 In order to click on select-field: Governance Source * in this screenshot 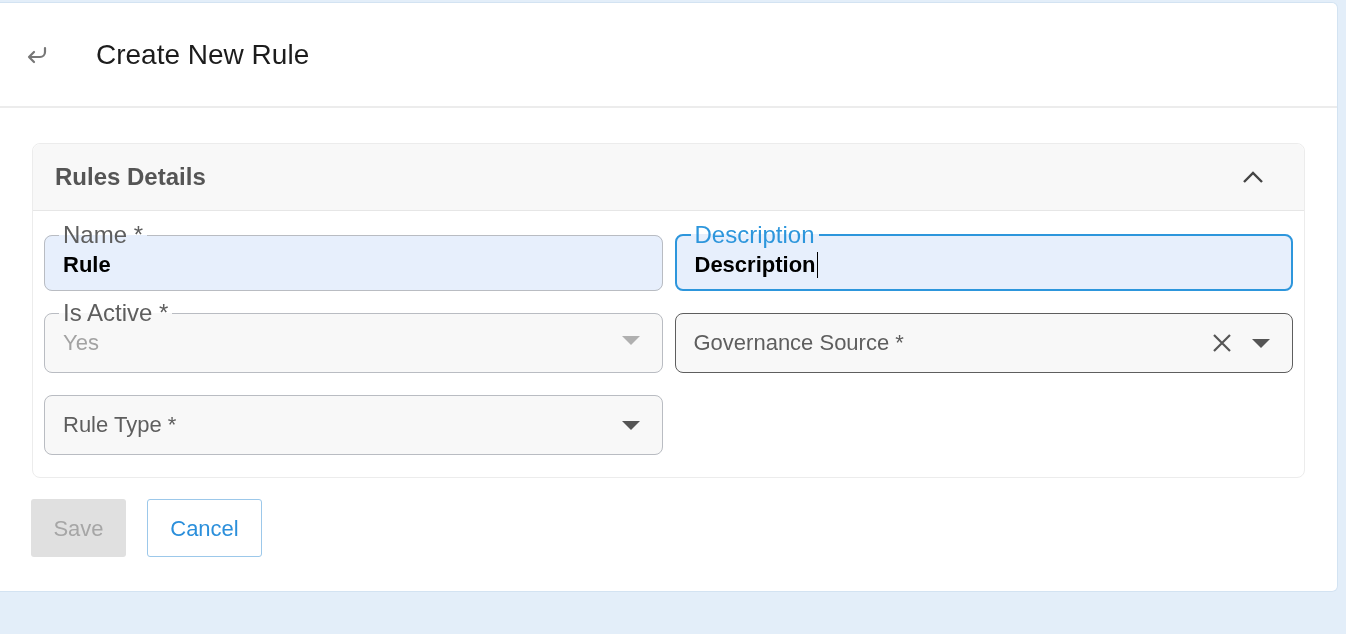, I will do `click(983, 343)`.